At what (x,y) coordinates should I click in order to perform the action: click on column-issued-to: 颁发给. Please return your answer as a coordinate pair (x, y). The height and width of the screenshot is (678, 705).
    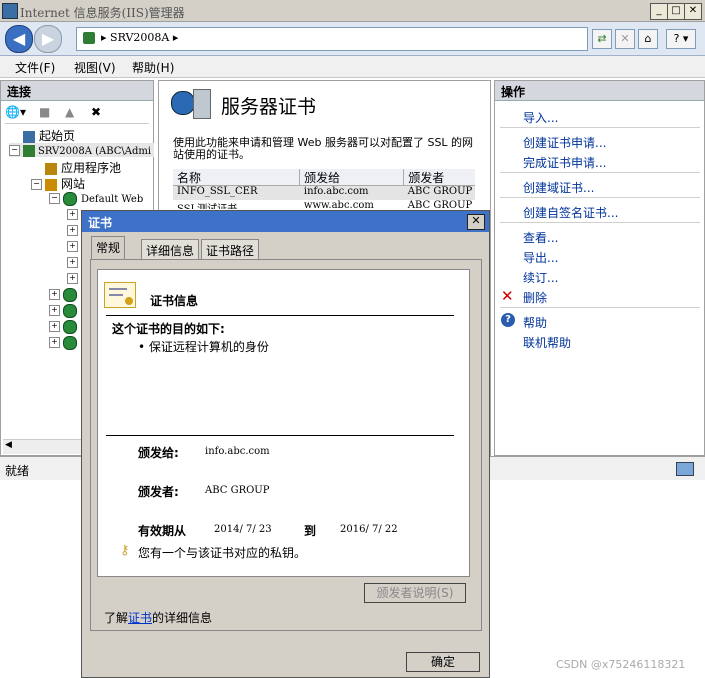
    Looking at the image, I should click on (352, 177).